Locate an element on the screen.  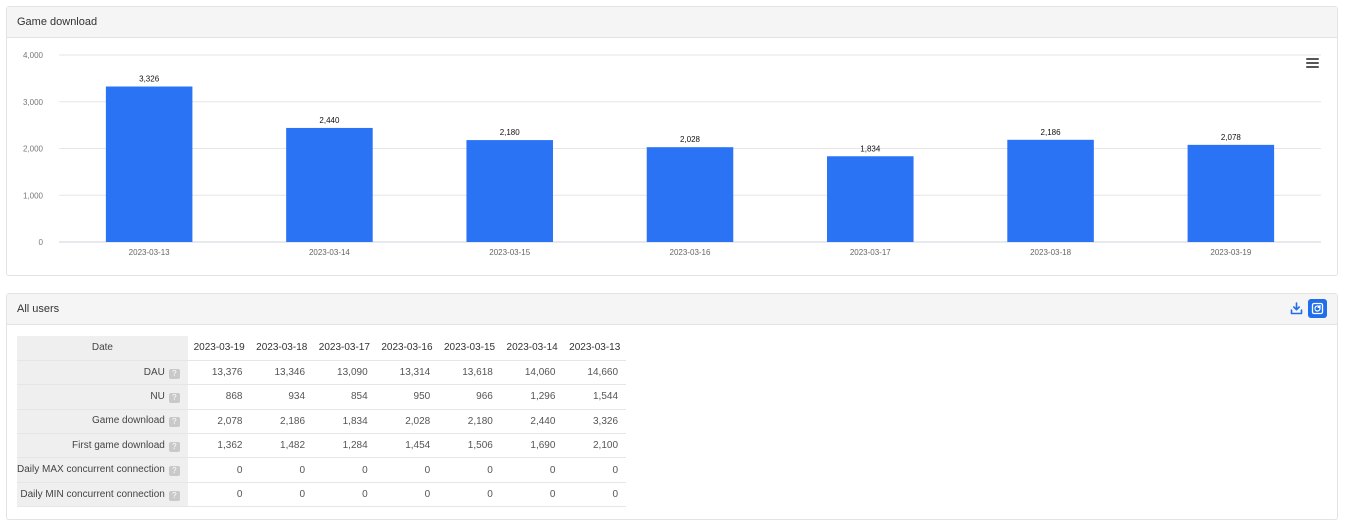
header-date: 2023-03-16 is located at coordinates (407, 348).